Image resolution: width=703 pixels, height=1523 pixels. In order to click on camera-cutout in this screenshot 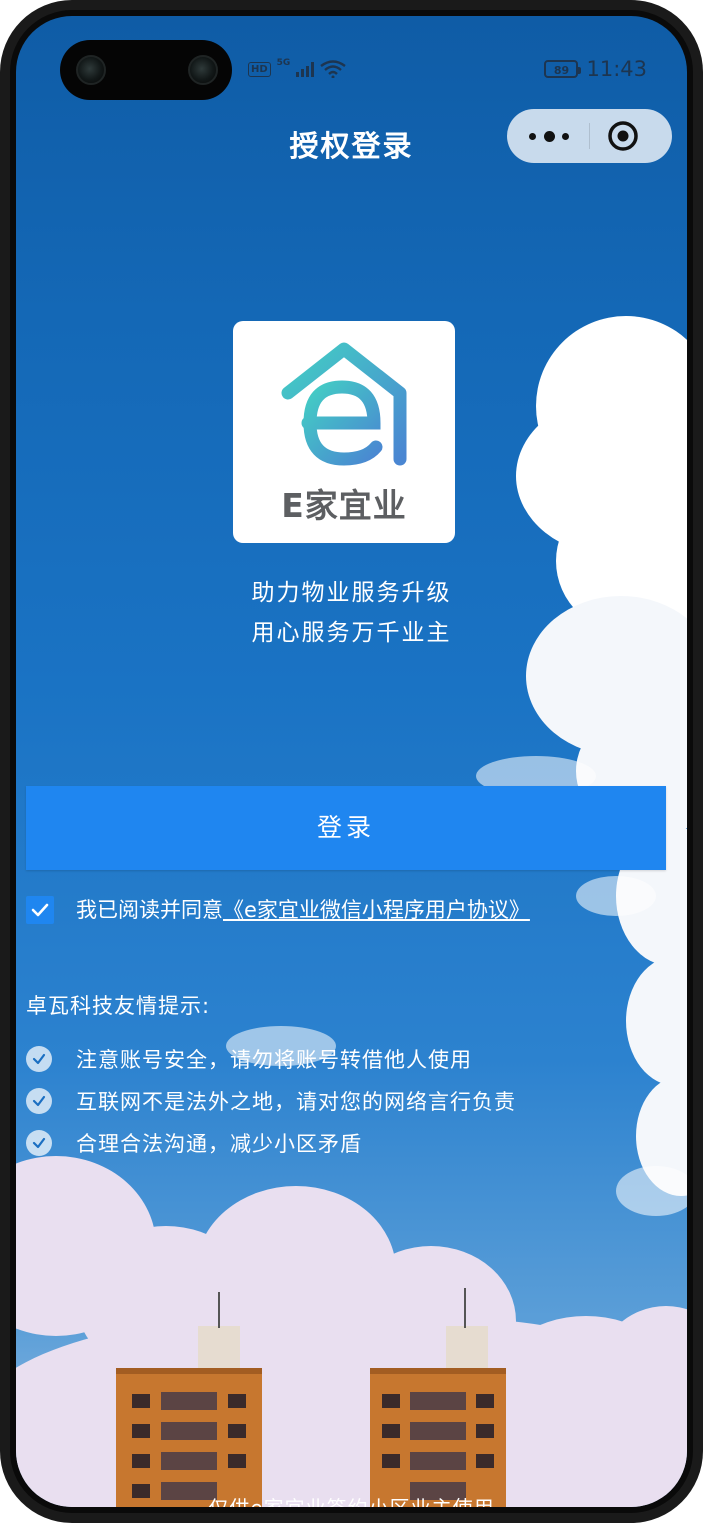, I will do `click(146, 70)`.